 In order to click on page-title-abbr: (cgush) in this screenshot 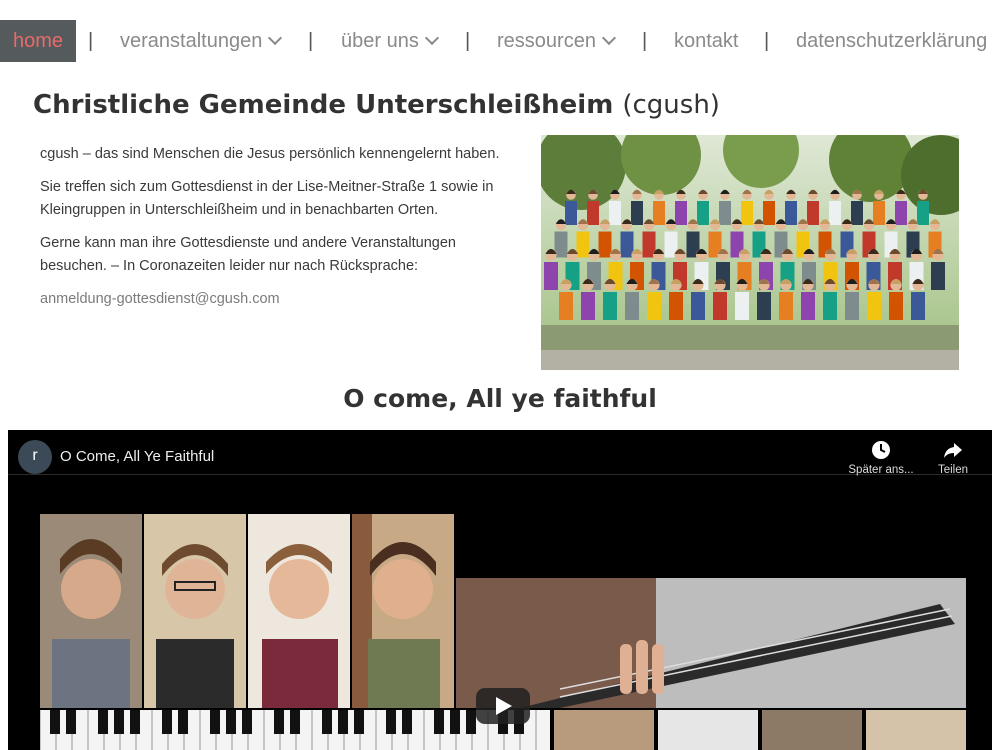, I will do `click(671, 105)`.